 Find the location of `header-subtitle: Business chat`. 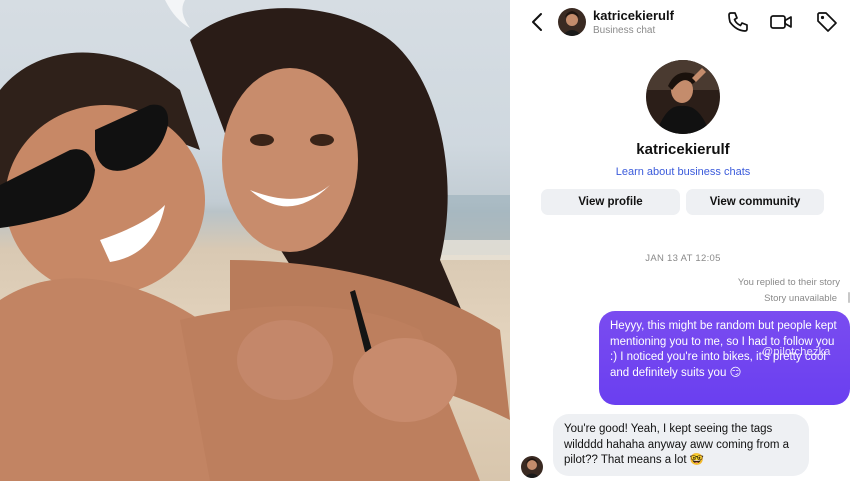

header-subtitle: Business chat is located at coordinates (624, 30).